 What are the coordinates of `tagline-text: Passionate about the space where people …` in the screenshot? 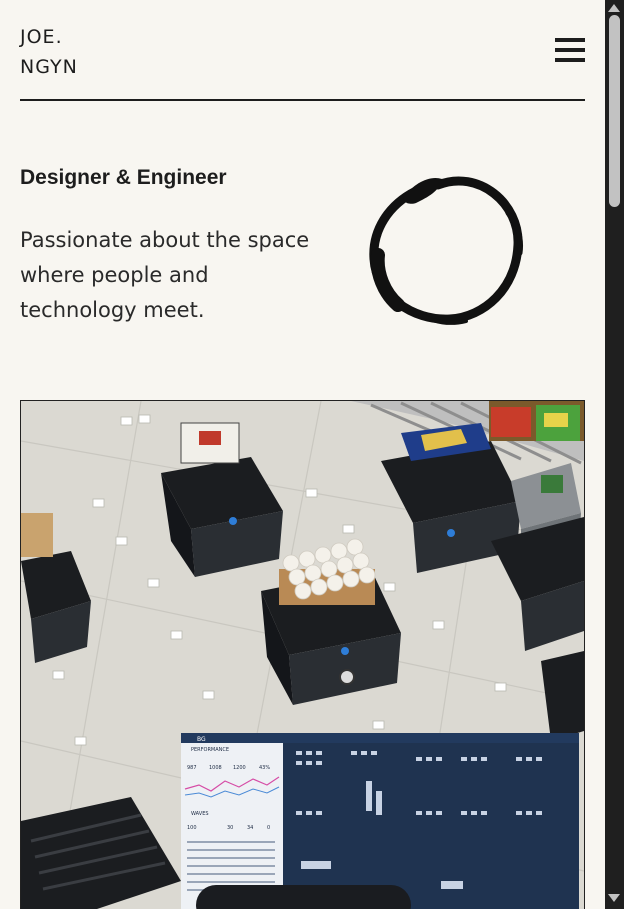 It's located at (165, 275).